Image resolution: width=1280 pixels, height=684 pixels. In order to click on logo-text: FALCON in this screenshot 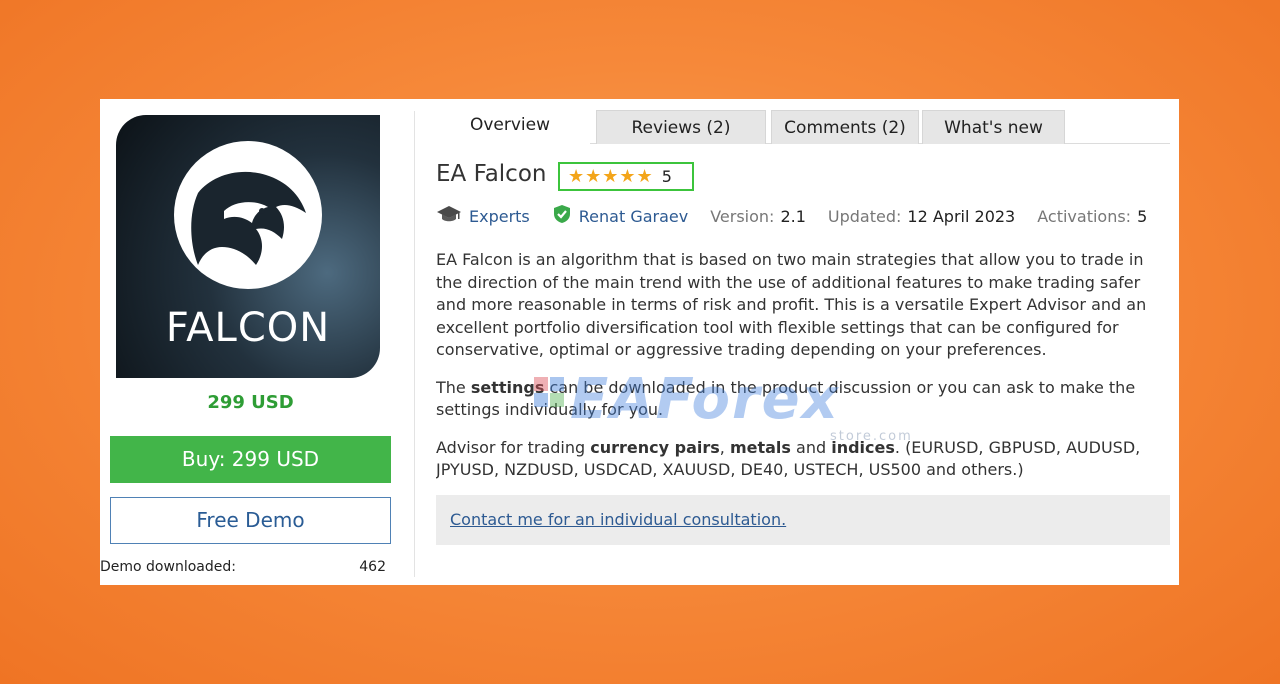, I will do `click(248, 328)`.